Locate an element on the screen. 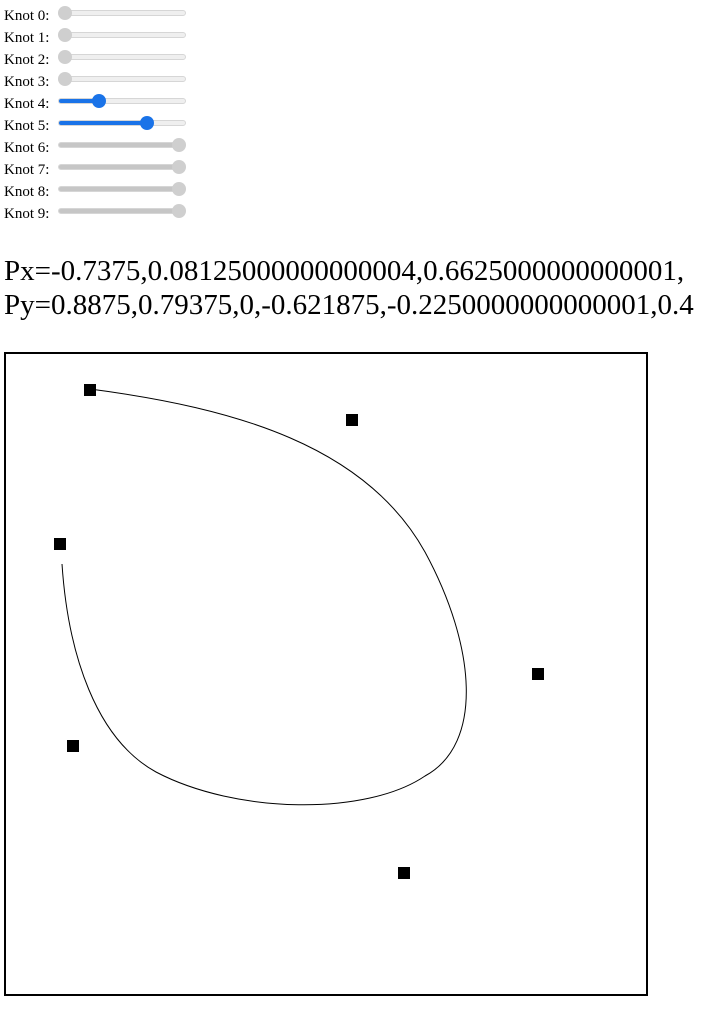 This screenshot has width=706, height=1012. knot-slider-panel: Knot 0: Knot 1: Knot 2: Knot 3: Knot 4 is located at coordinates (95, 115).